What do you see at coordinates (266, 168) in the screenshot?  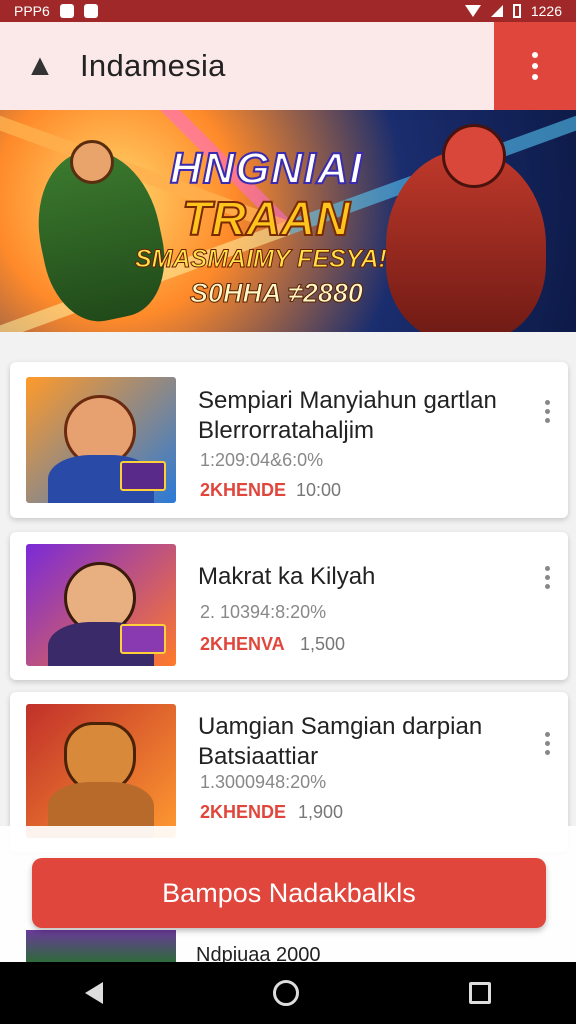 I see `banner-title-line1: HNGNIAI` at bounding box center [266, 168].